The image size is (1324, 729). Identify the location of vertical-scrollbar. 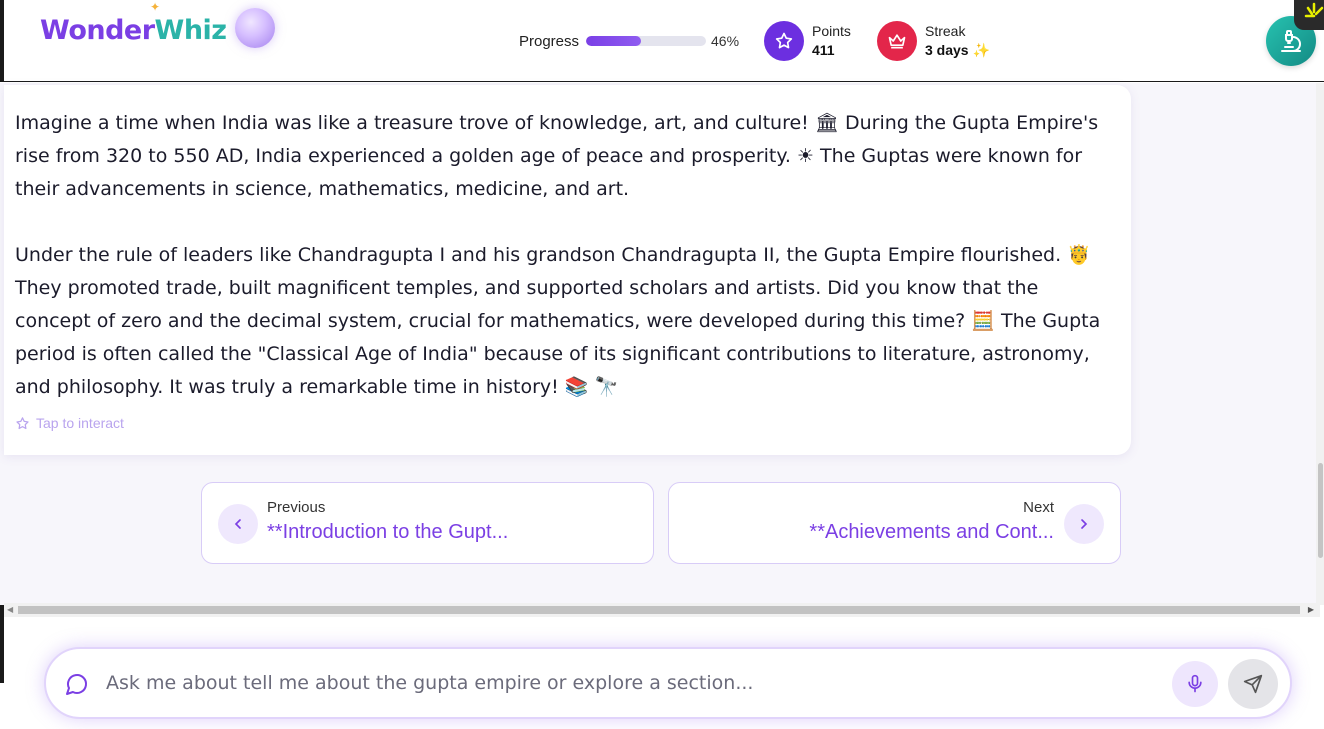
(1320, 344).